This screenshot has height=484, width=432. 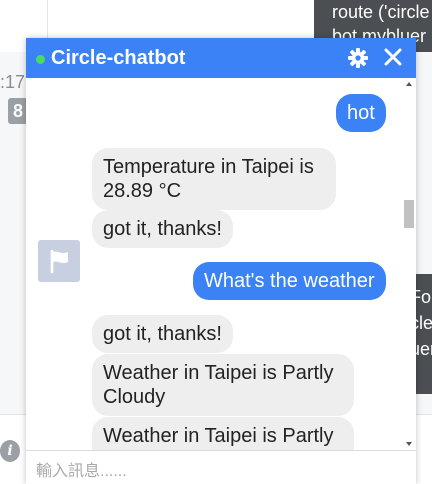 I want to click on online-status-indicator, so click(x=40, y=59).